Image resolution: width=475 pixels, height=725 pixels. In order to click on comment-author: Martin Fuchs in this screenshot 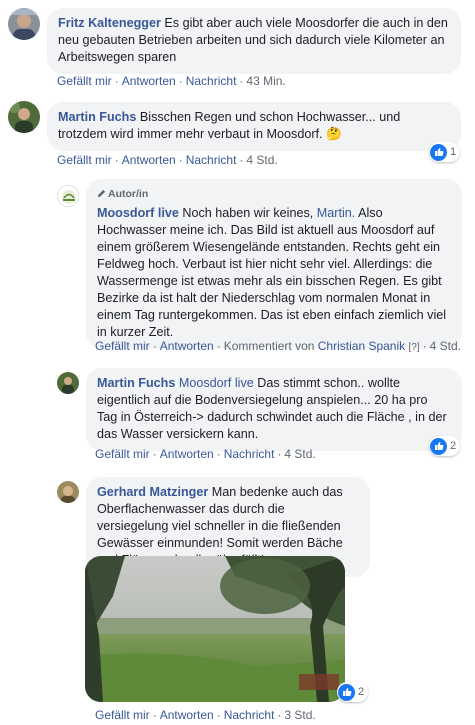, I will do `click(97, 117)`.